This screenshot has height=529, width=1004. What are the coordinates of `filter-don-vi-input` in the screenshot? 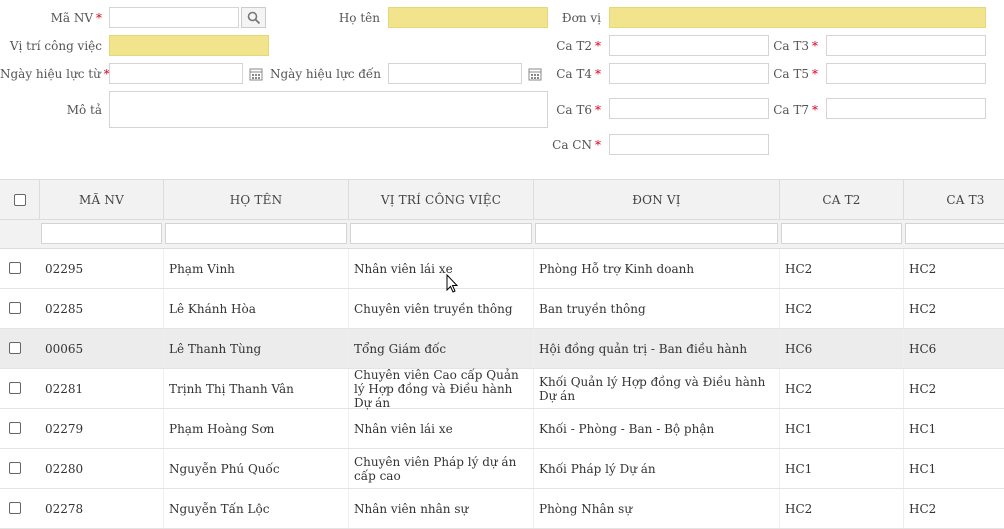 It's located at (656, 233).